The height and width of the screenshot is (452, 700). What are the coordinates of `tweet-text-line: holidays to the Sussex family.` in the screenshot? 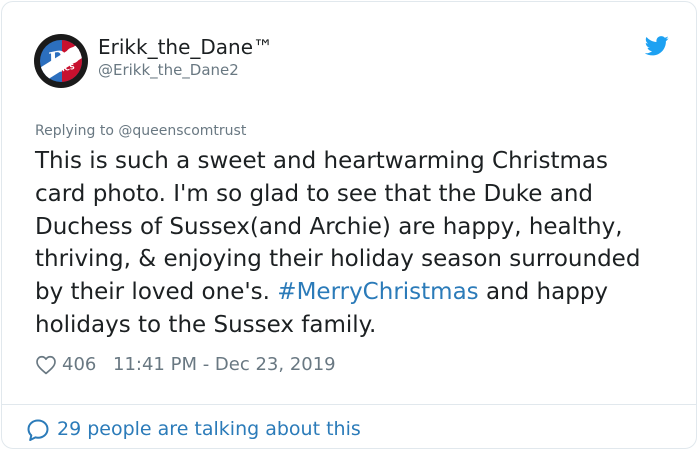 It's located at (206, 324).